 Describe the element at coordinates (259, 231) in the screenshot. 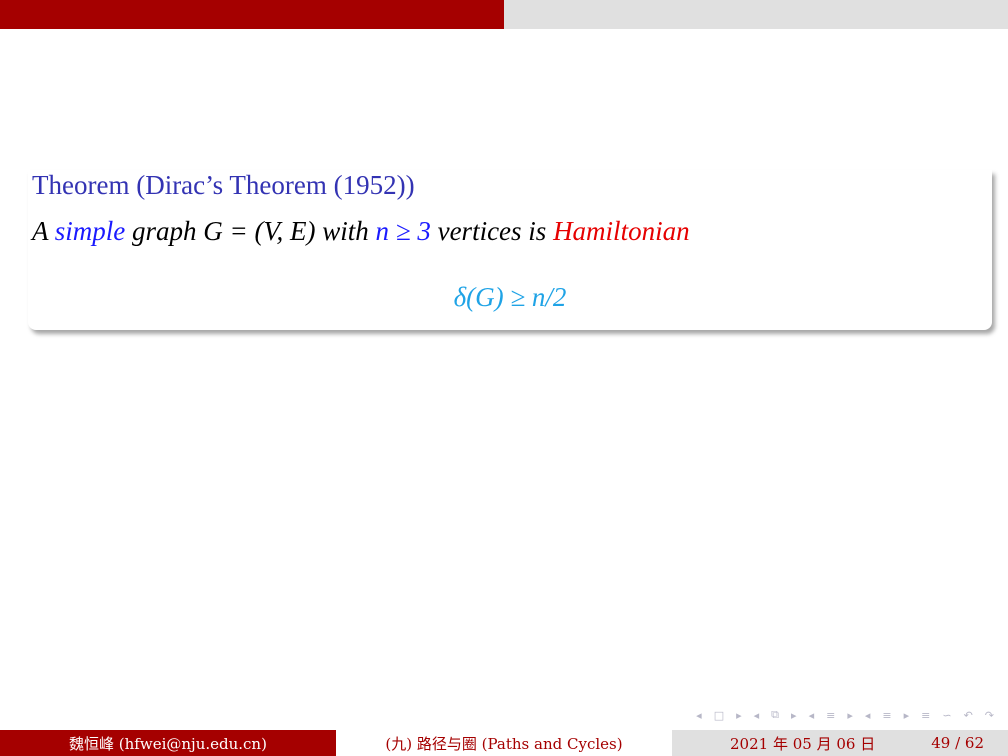

I see `statement-math-graph: G = (V, E)` at that location.